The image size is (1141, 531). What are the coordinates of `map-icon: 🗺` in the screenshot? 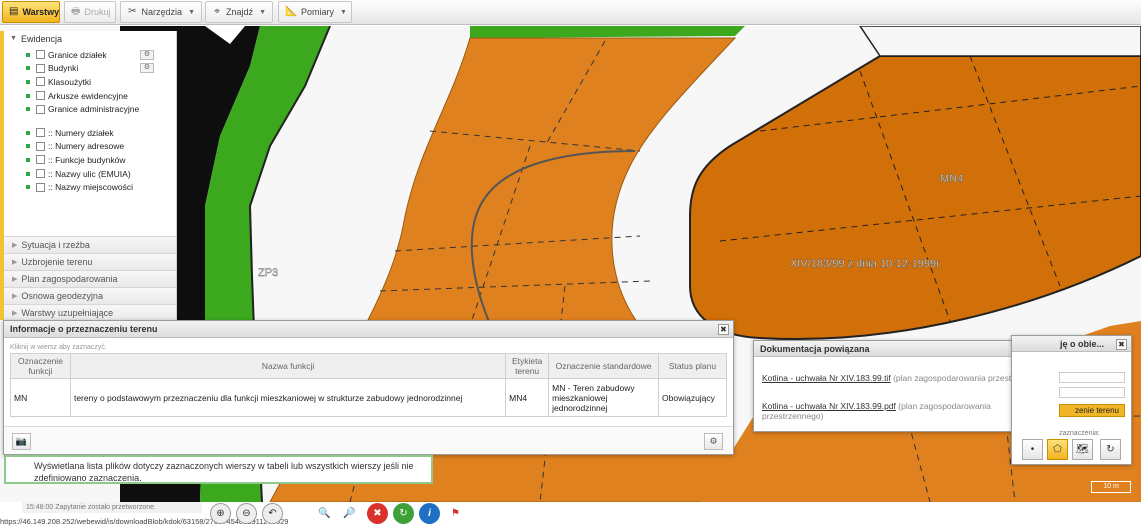 It's located at (1082, 449).